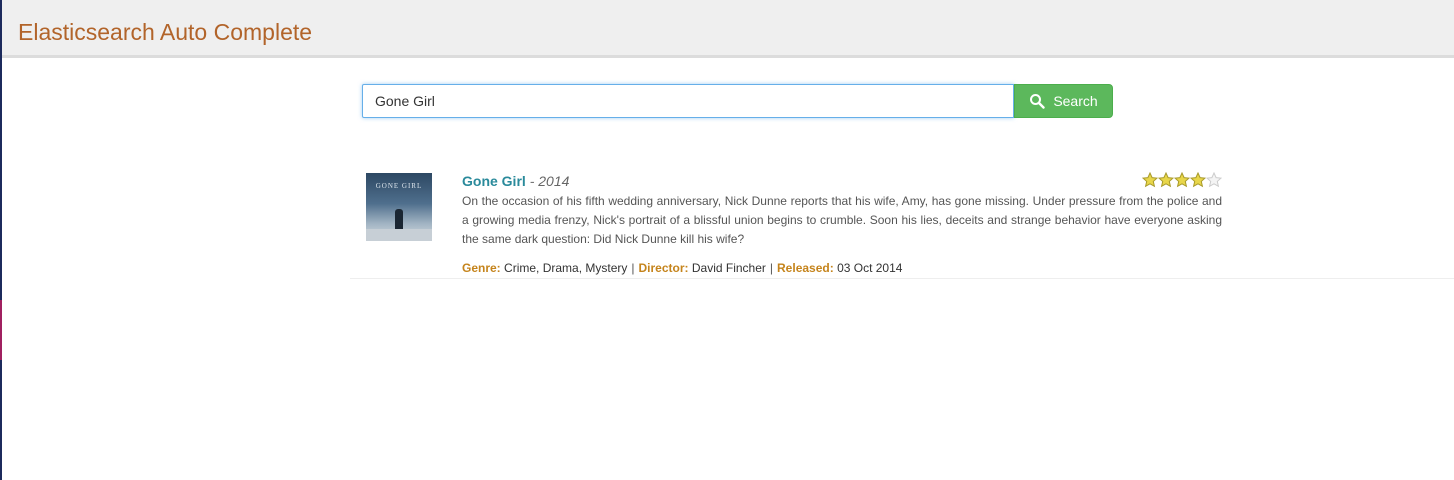 Image resolution: width=1454 pixels, height=480 pixels. I want to click on poster-shore, so click(399, 235).